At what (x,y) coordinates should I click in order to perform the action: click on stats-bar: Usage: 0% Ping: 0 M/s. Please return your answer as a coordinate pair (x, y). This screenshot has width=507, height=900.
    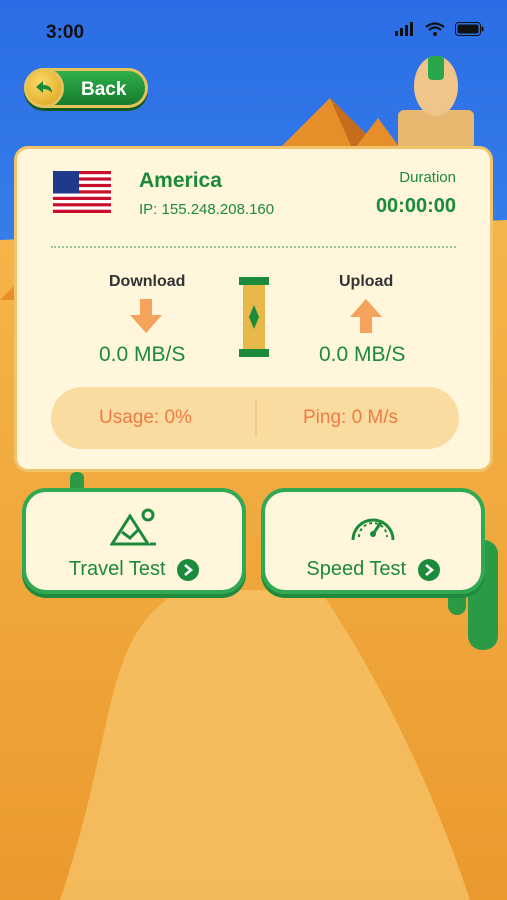
    Looking at the image, I should click on (255, 418).